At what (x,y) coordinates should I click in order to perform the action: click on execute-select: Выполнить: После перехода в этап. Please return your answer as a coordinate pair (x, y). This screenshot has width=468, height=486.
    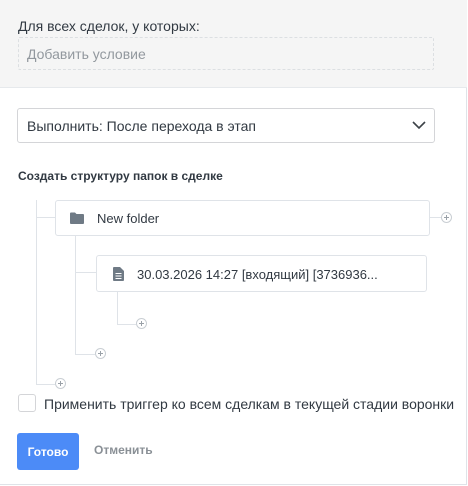
    Looking at the image, I should click on (226, 125).